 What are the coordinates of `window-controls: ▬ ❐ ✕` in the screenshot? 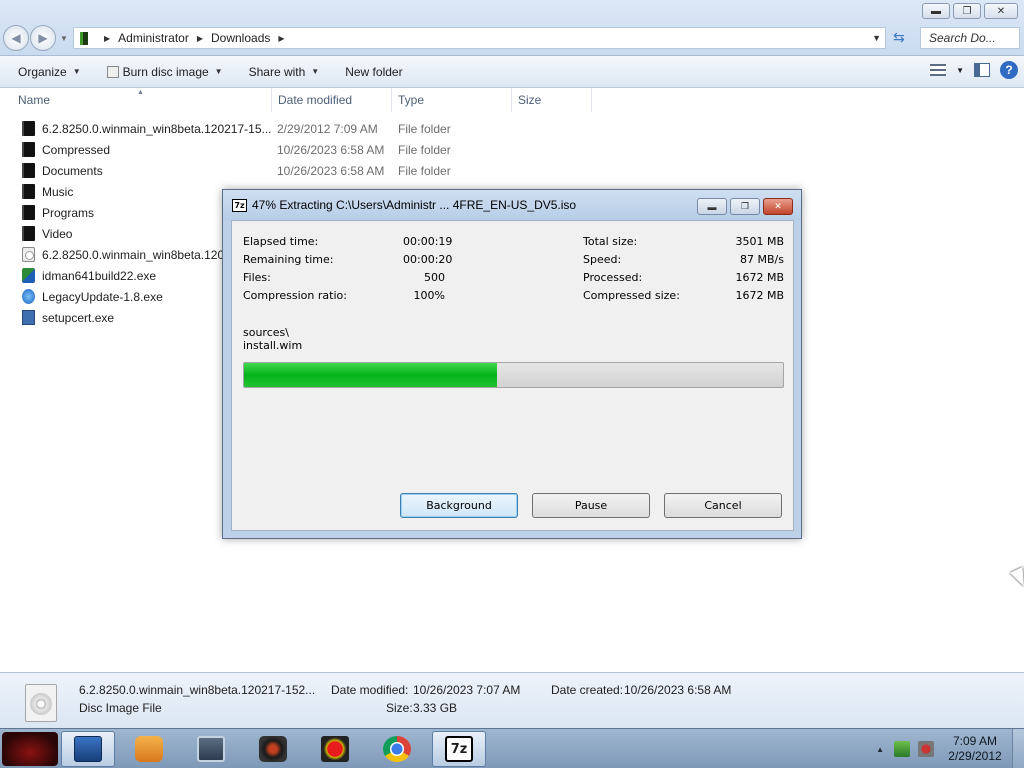 It's located at (970, 11).